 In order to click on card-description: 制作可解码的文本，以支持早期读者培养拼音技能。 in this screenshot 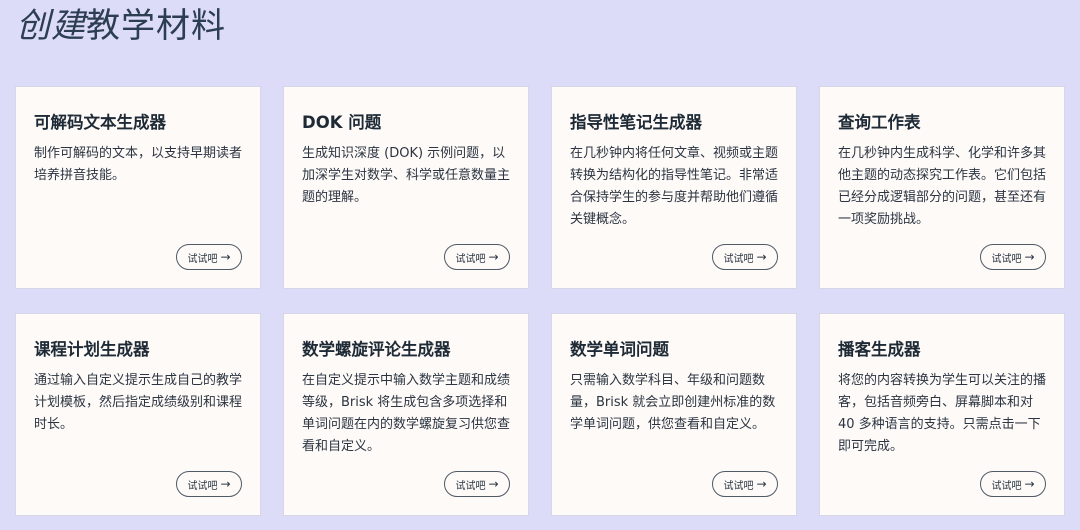, I will do `click(138, 164)`.